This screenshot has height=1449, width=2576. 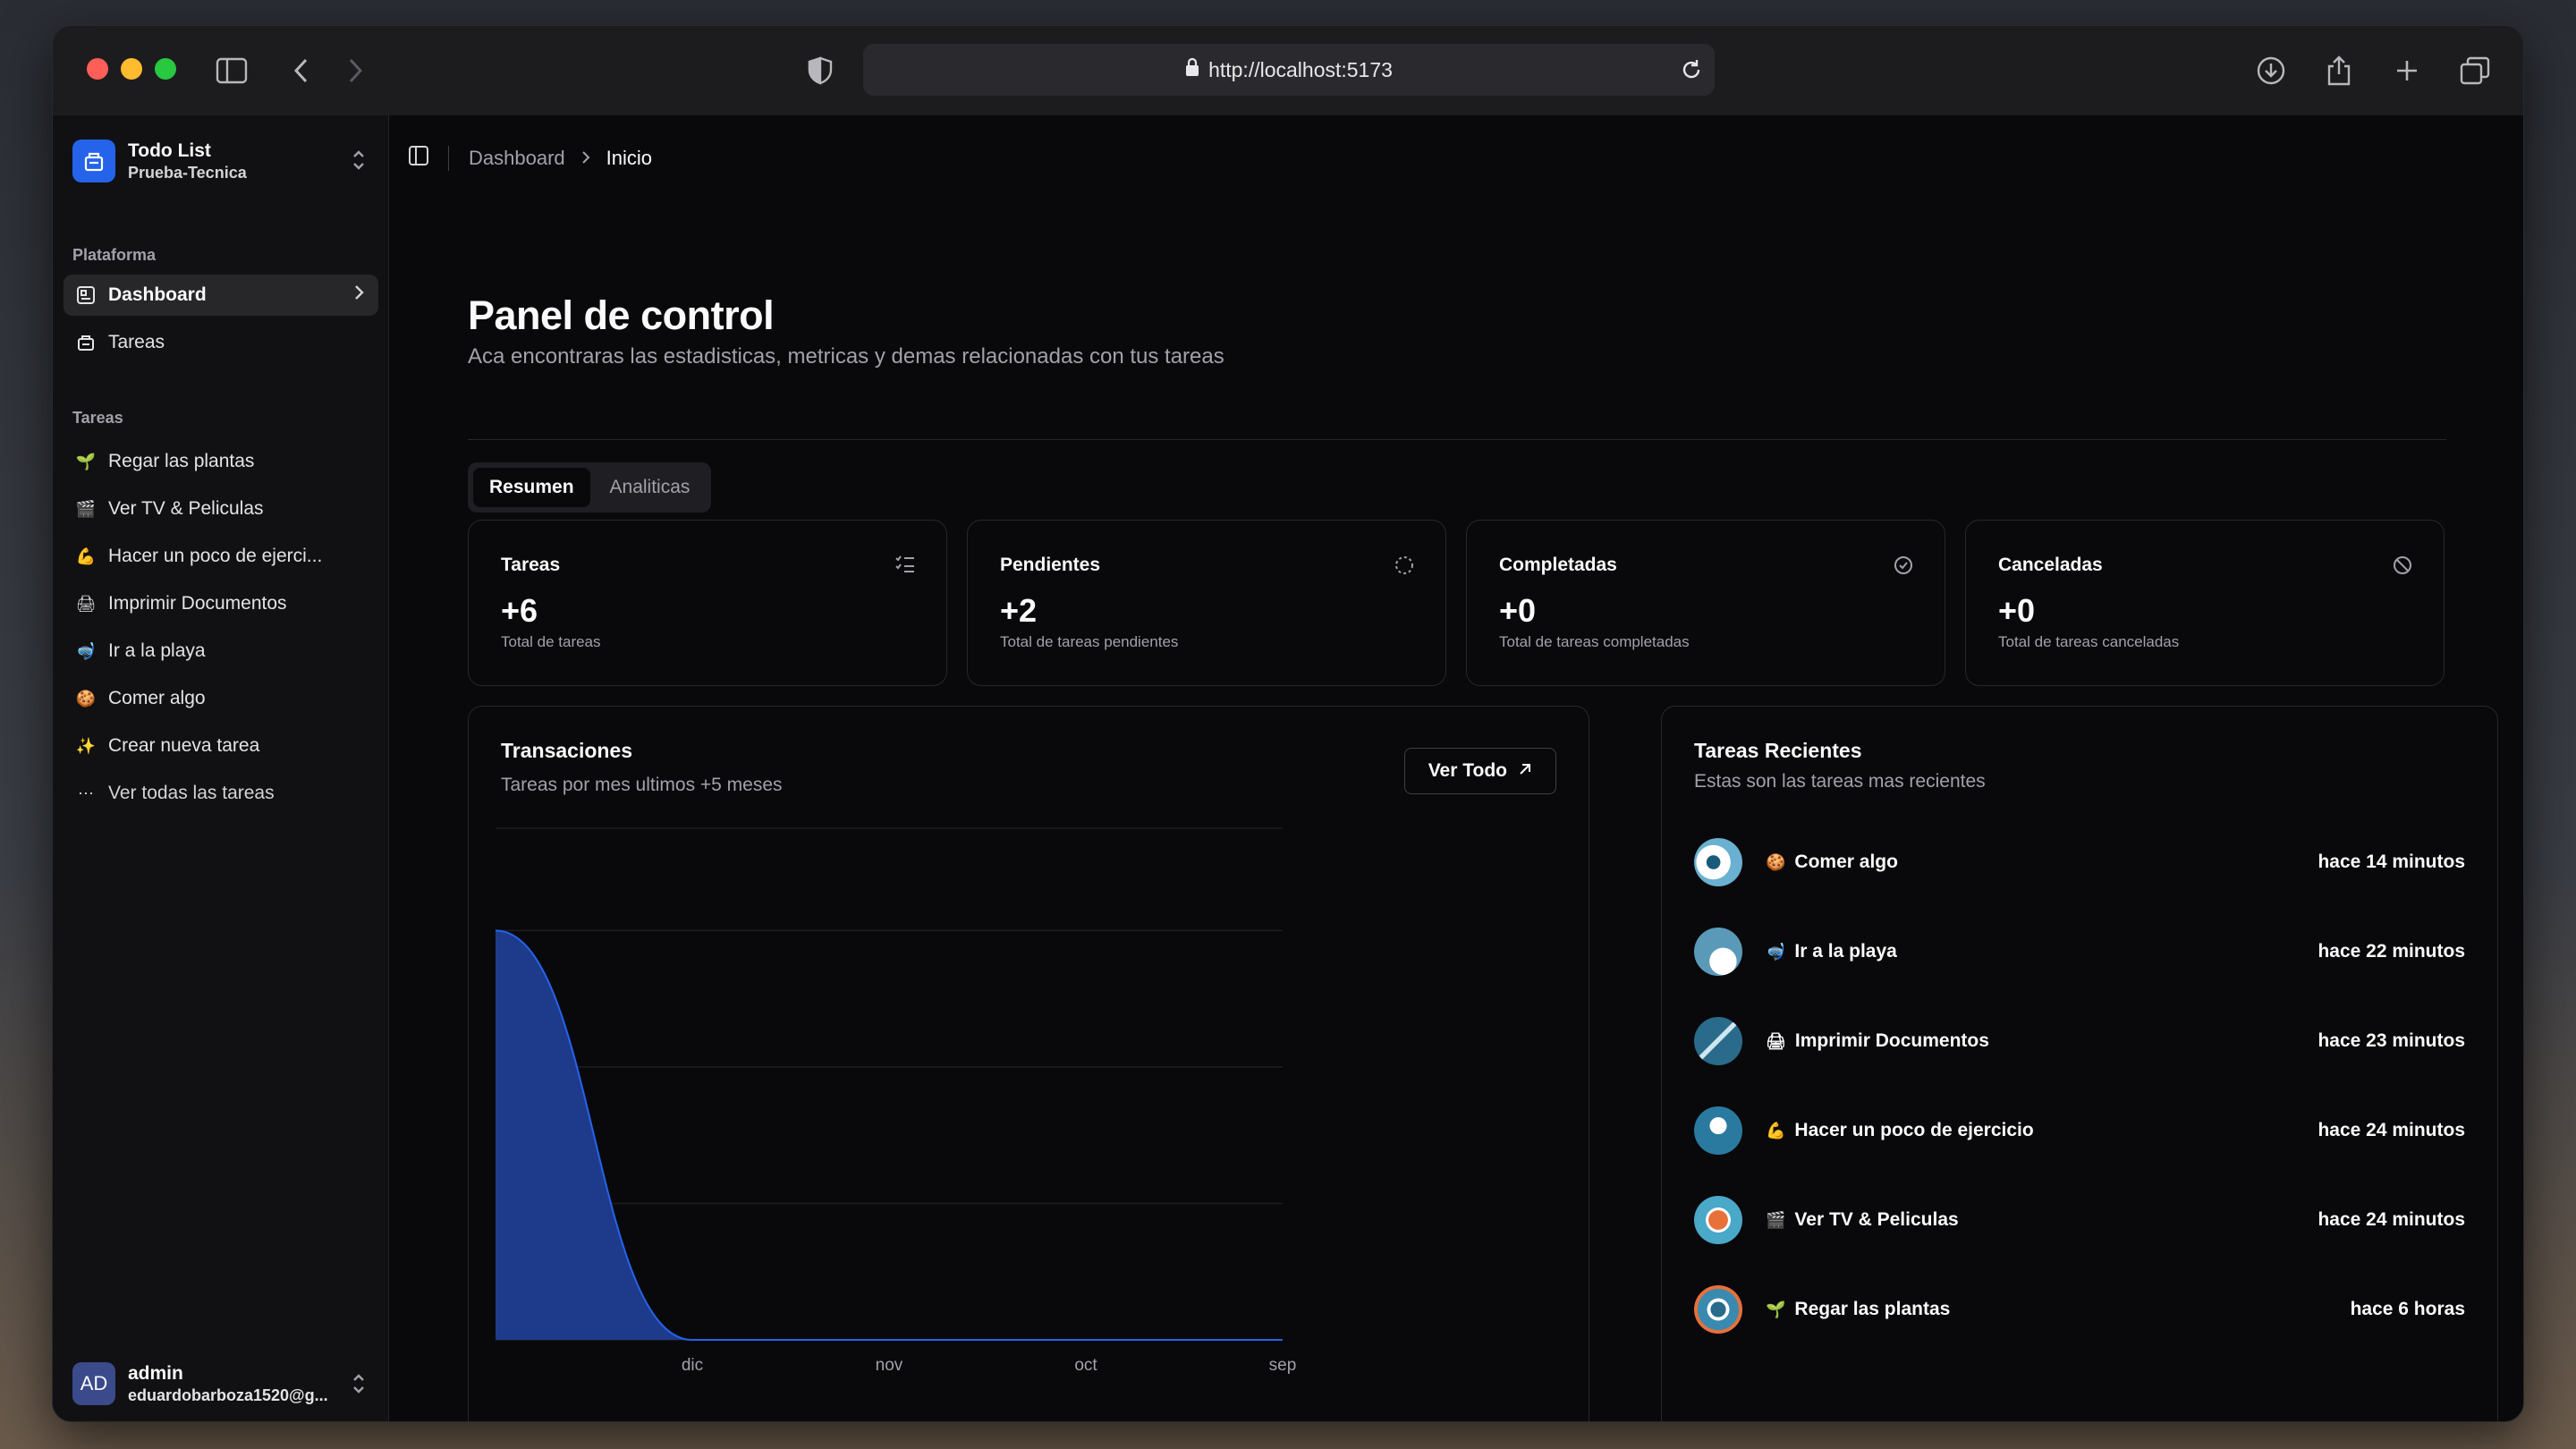 I want to click on stat-card-canceladas: Canceladas +0 Total de tareas canceladas, so click(x=2205, y=603).